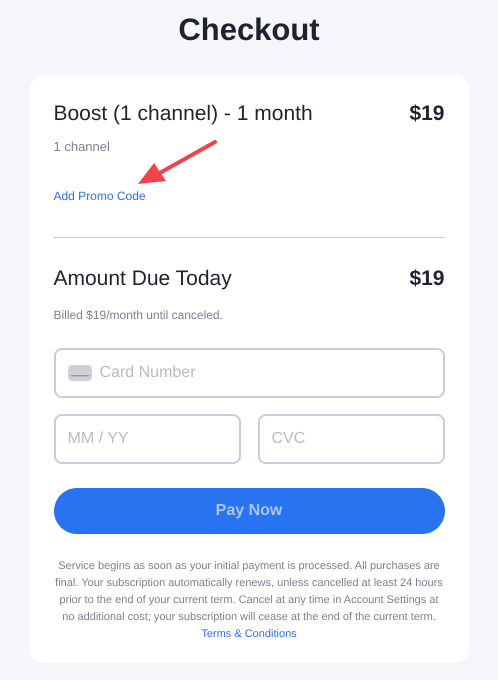  What do you see at coordinates (100, 195) in the screenshot?
I see `promo-code-link: Add Promo Code` at bounding box center [100, 195].